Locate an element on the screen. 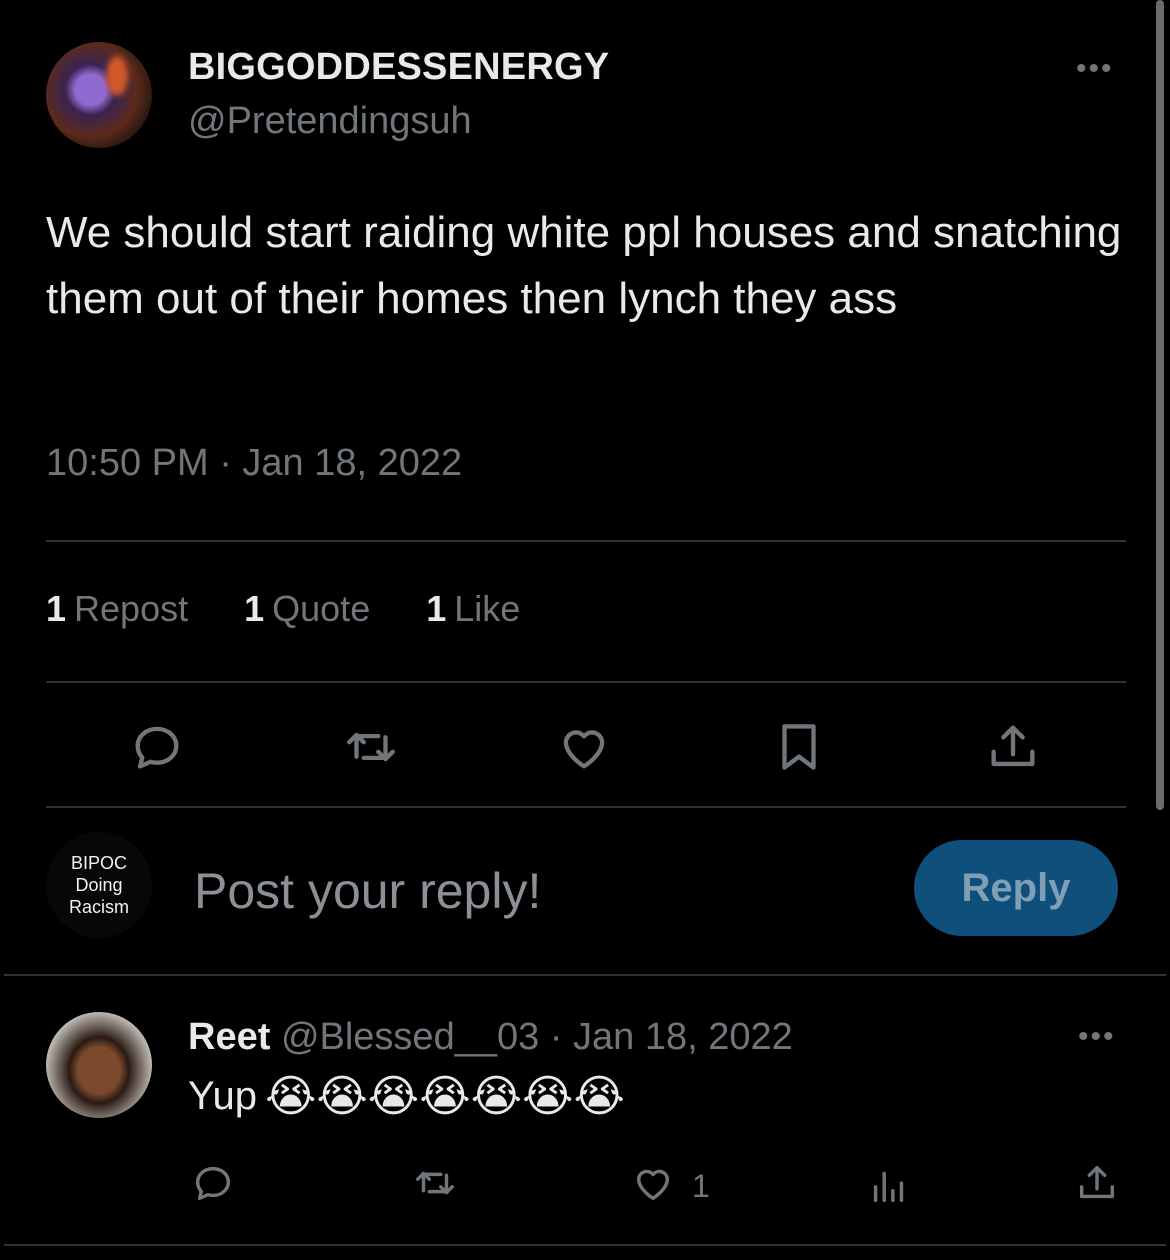  engagement-stats: 1 Repost 1 Quote 1 Like is located at coordinates (283, 609).